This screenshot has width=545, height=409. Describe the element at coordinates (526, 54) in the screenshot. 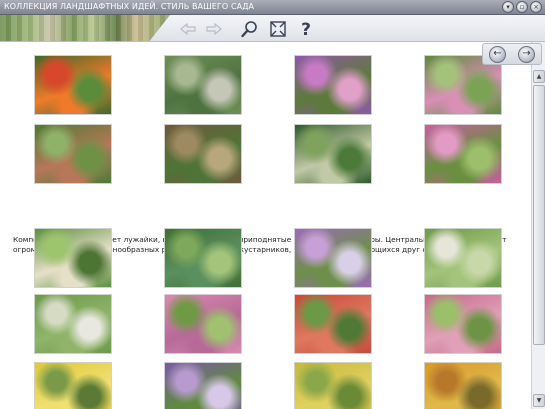

I see `next-page-button: →` at that location.